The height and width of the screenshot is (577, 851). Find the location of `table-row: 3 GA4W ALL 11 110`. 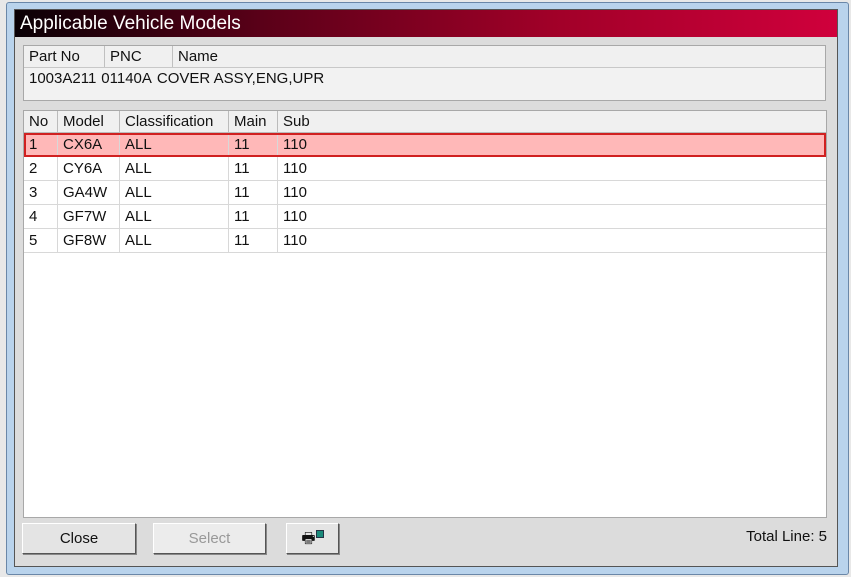

table-row: 3 GA4W ALL 11 110 is located at coordinates (425, 193).